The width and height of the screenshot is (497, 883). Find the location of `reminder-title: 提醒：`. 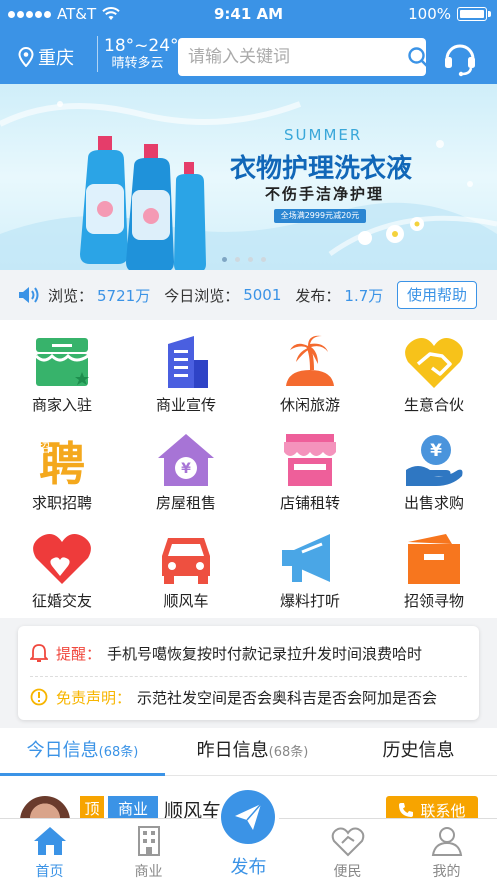

reminder-title: 提醒： is located at coordinates (79, 653).